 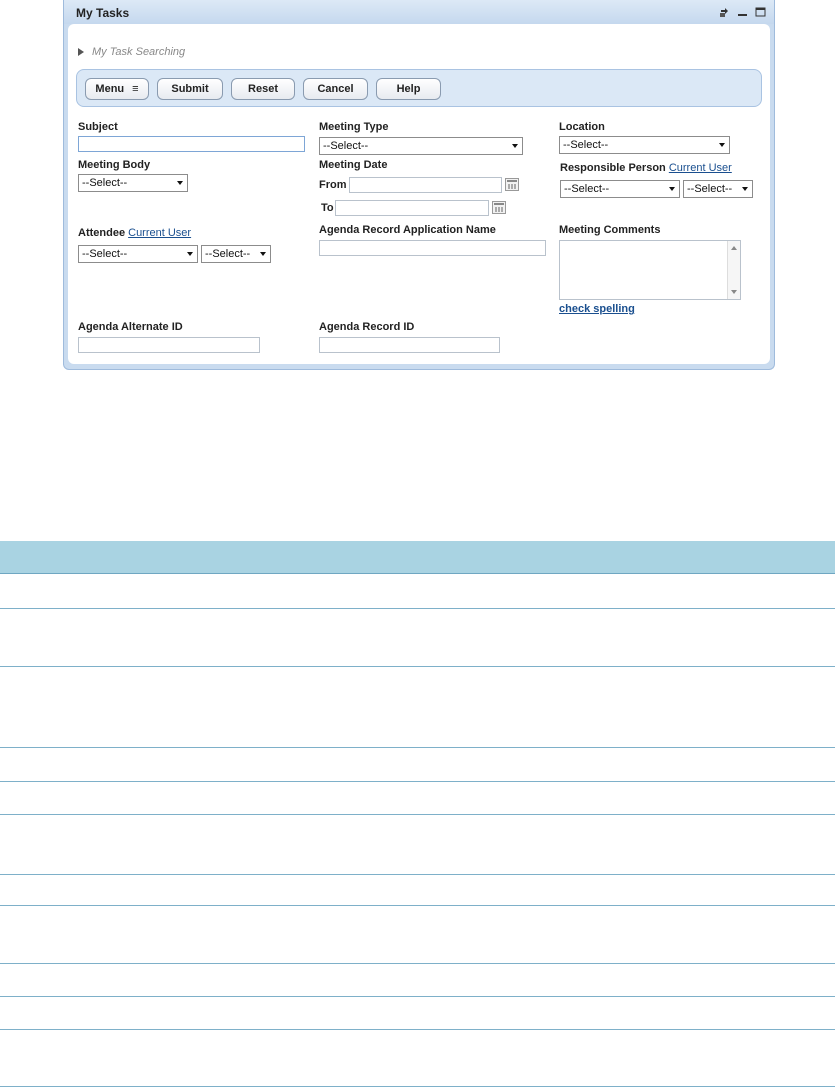 What do you see at coordinates (135, 89) in the screenshot?
I see `hamburger-icon: ≡` at bounding box center [135, 89].